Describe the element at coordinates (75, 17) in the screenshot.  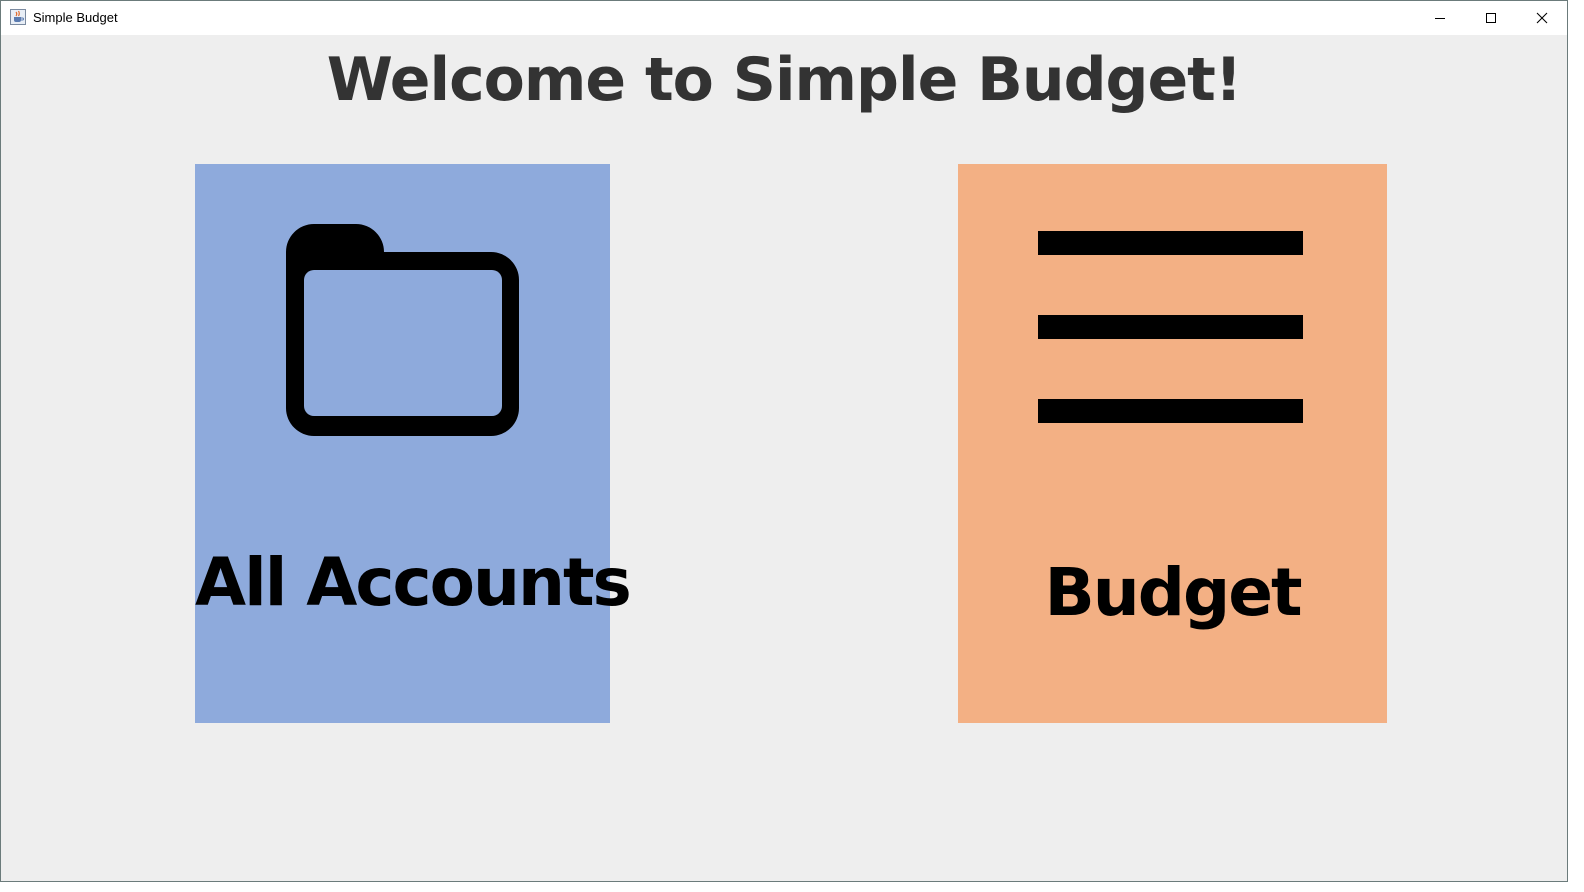
I see `window-title: Simple Budget` at that location.